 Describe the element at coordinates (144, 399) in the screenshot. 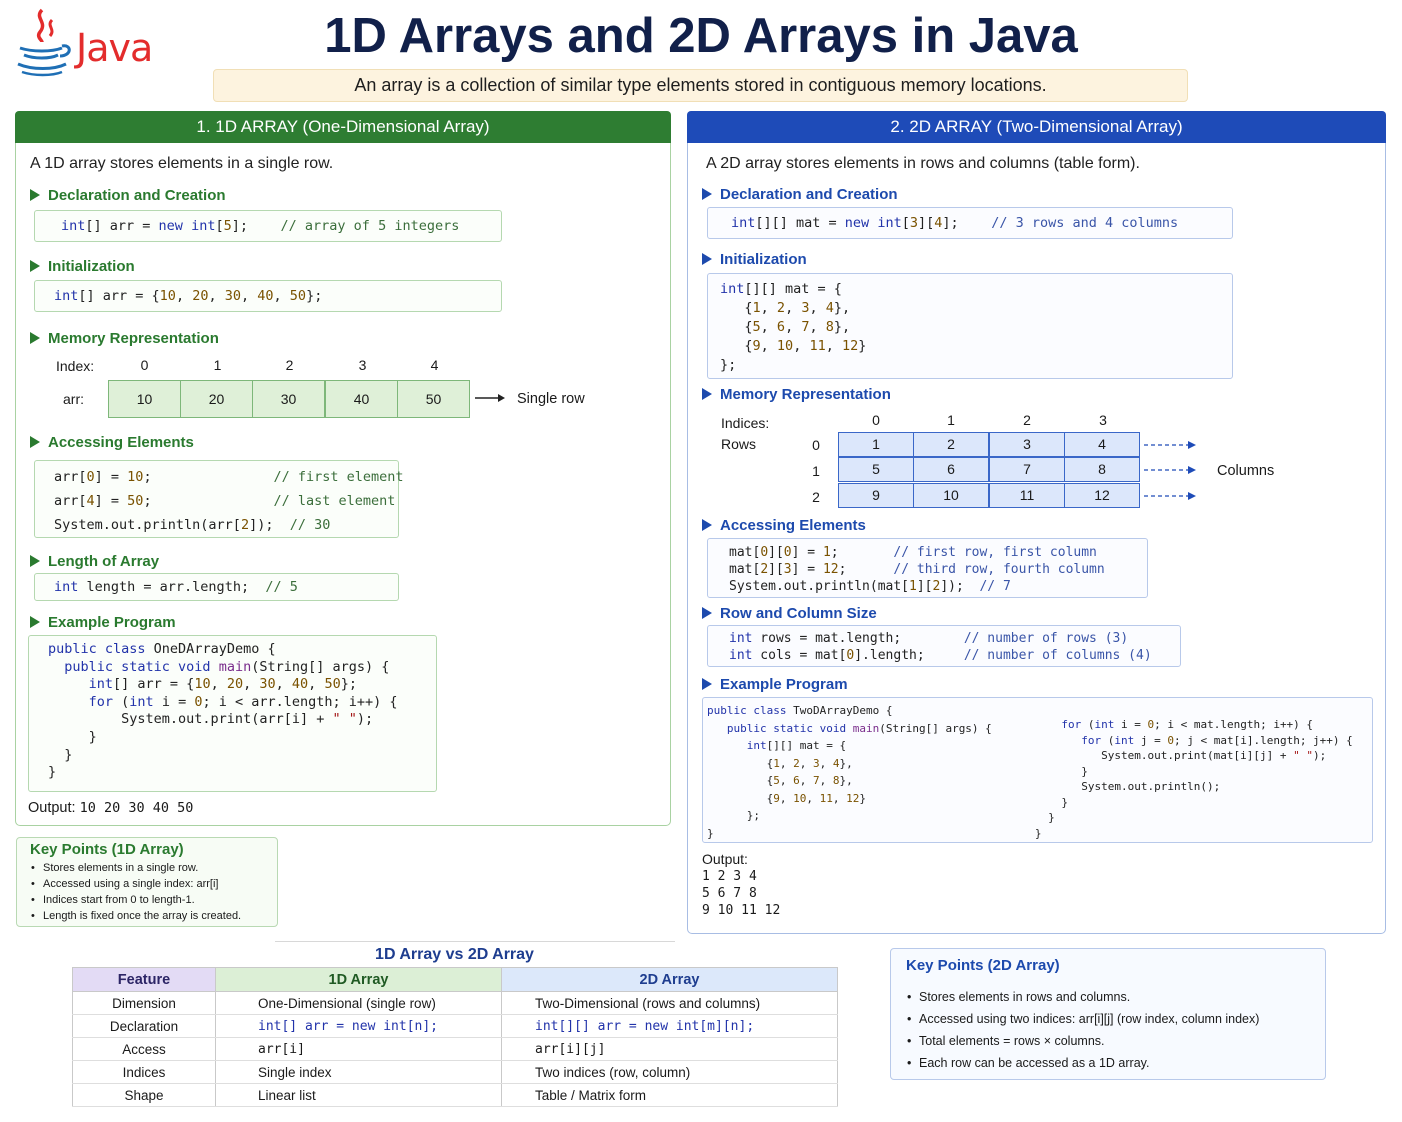

I see `memory-1d-cell: 10` at that location.